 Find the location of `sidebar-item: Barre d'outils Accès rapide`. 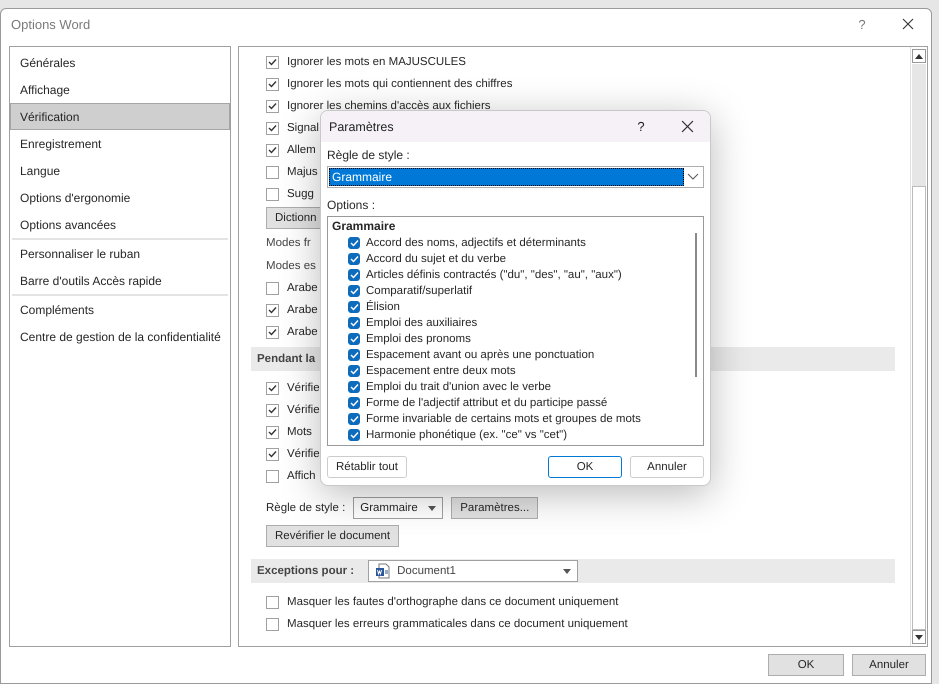

sidebar-item: Barre d'outils Accès rapide is located at coordinates (120, 280).